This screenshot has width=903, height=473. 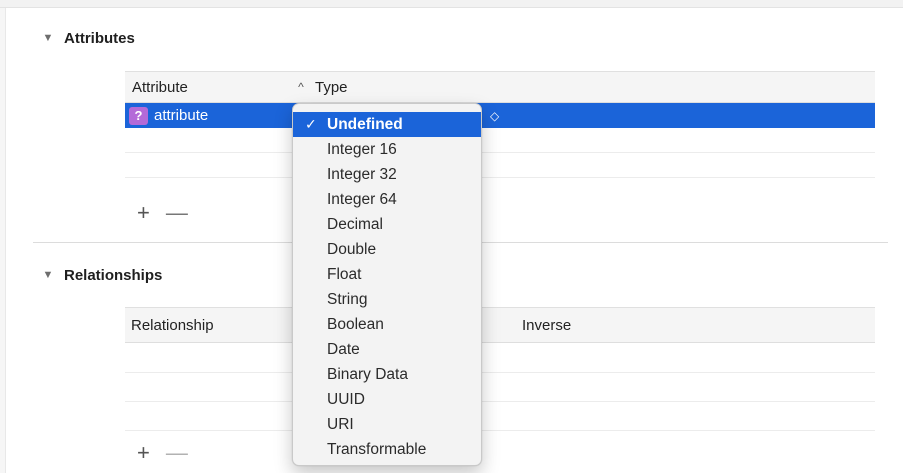 I want to click on chevron-up-icon: ^, so click(x=301, y=87).